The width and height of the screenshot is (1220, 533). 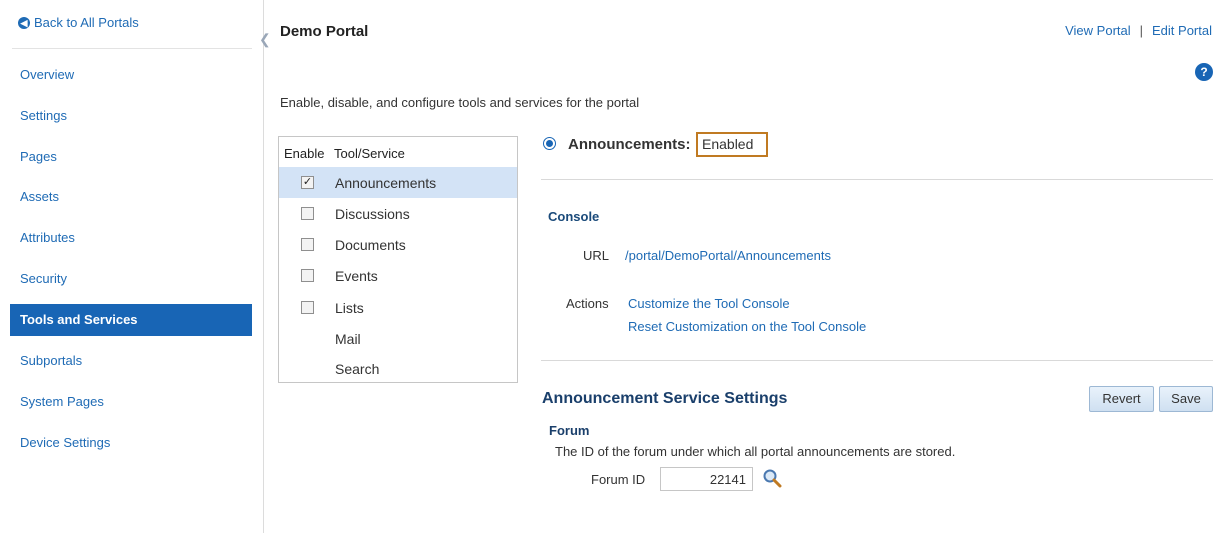 What do you see at coordinates (132, 48) in the screenshot?
I see `sidebar-divider` at bounding box center [132, 48].